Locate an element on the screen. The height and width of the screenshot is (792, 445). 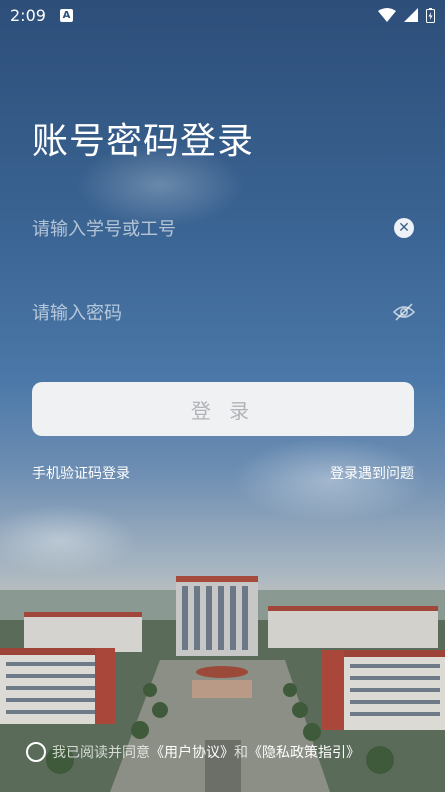
user-agreement-link: 《用户协议》 is located at coordinates (192, 752).